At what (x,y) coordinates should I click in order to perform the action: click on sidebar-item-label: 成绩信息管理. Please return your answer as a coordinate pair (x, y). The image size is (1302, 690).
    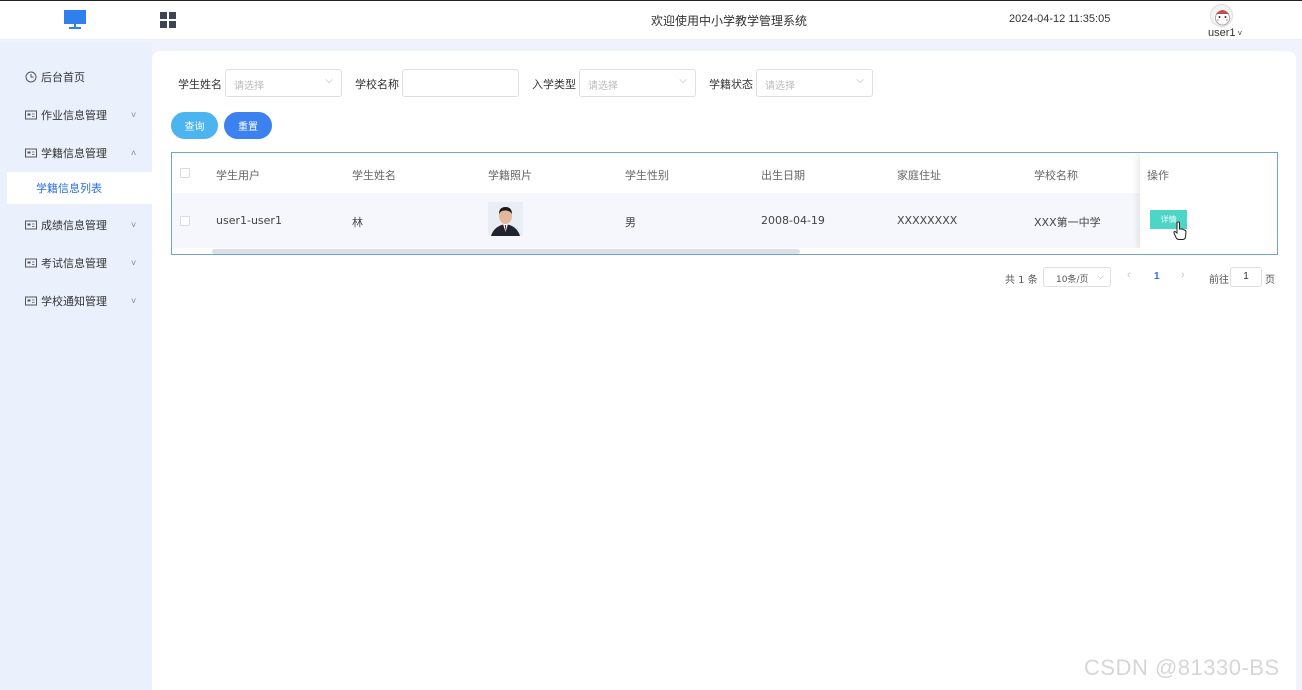
    Looking at the image, I should click on (74, 225).